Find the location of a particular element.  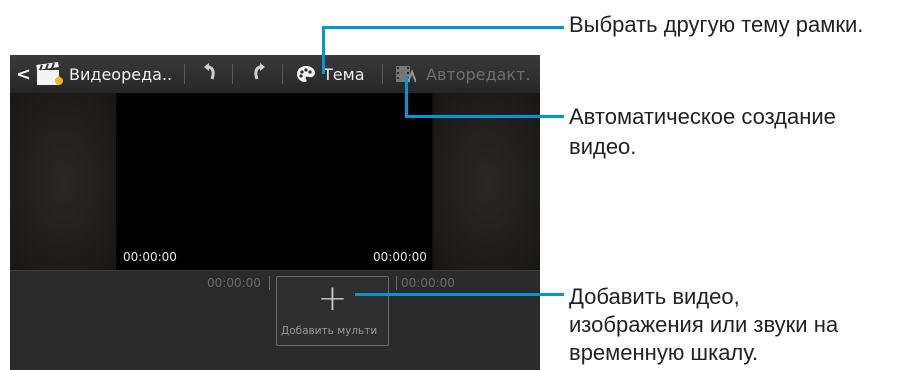

preview-end-time: 00:00:00 is located at coordinates (400, 257).